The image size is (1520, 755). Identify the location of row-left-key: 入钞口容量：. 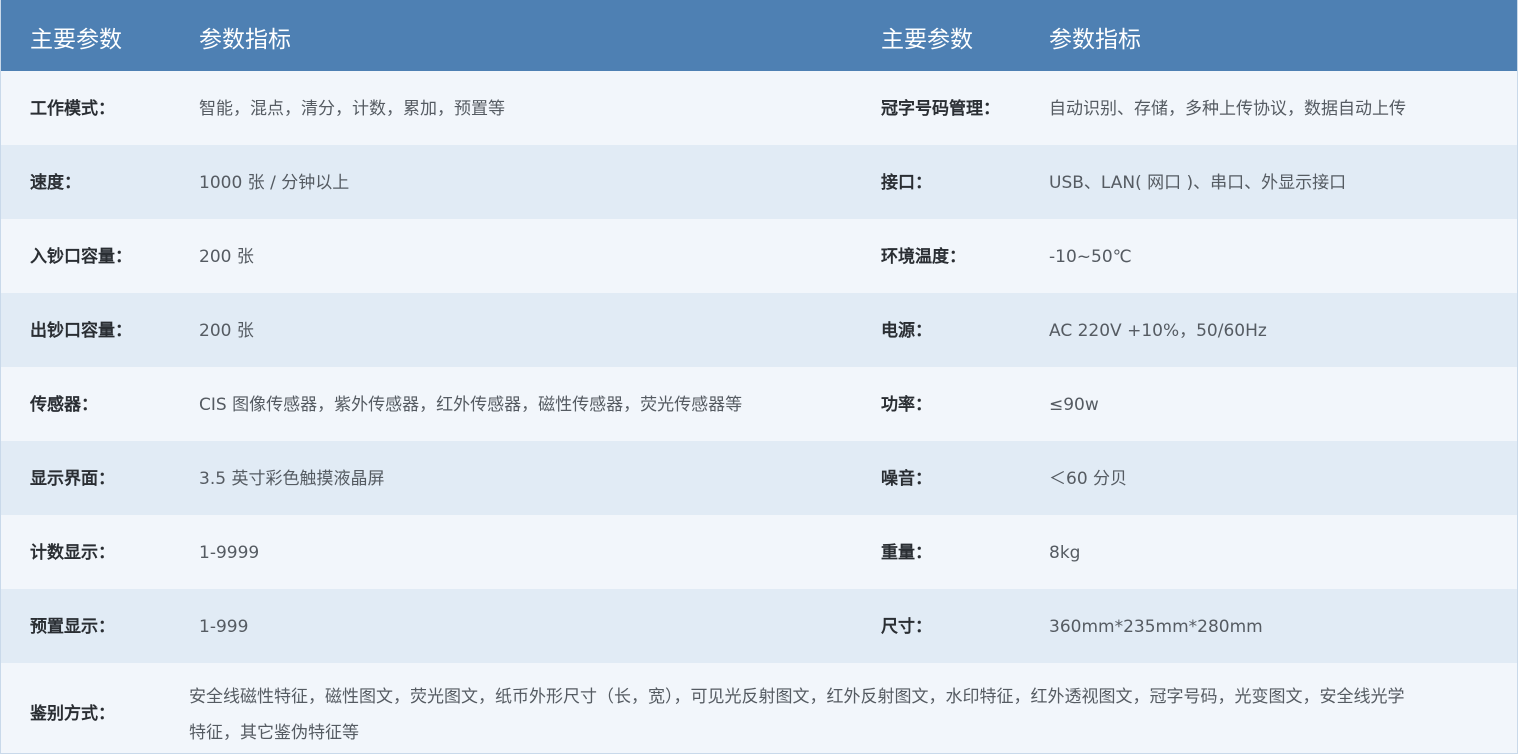
(81, 257).